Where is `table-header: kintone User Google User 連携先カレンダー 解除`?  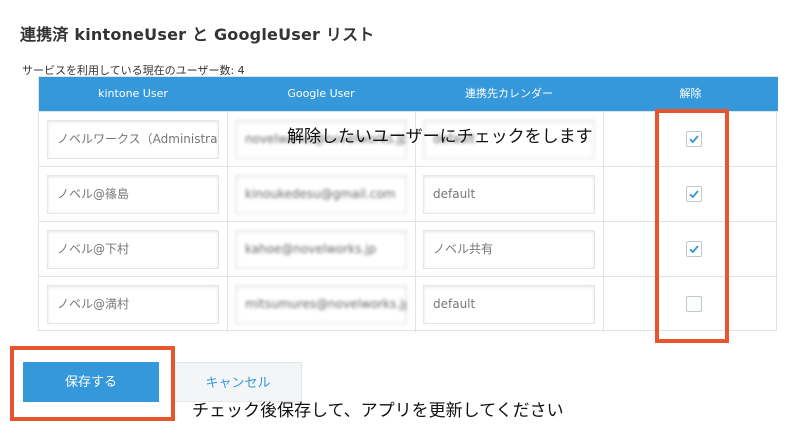
table-header: kintone User Google User 連携先カレンダー 解除 is located at coordinates (408, 94).